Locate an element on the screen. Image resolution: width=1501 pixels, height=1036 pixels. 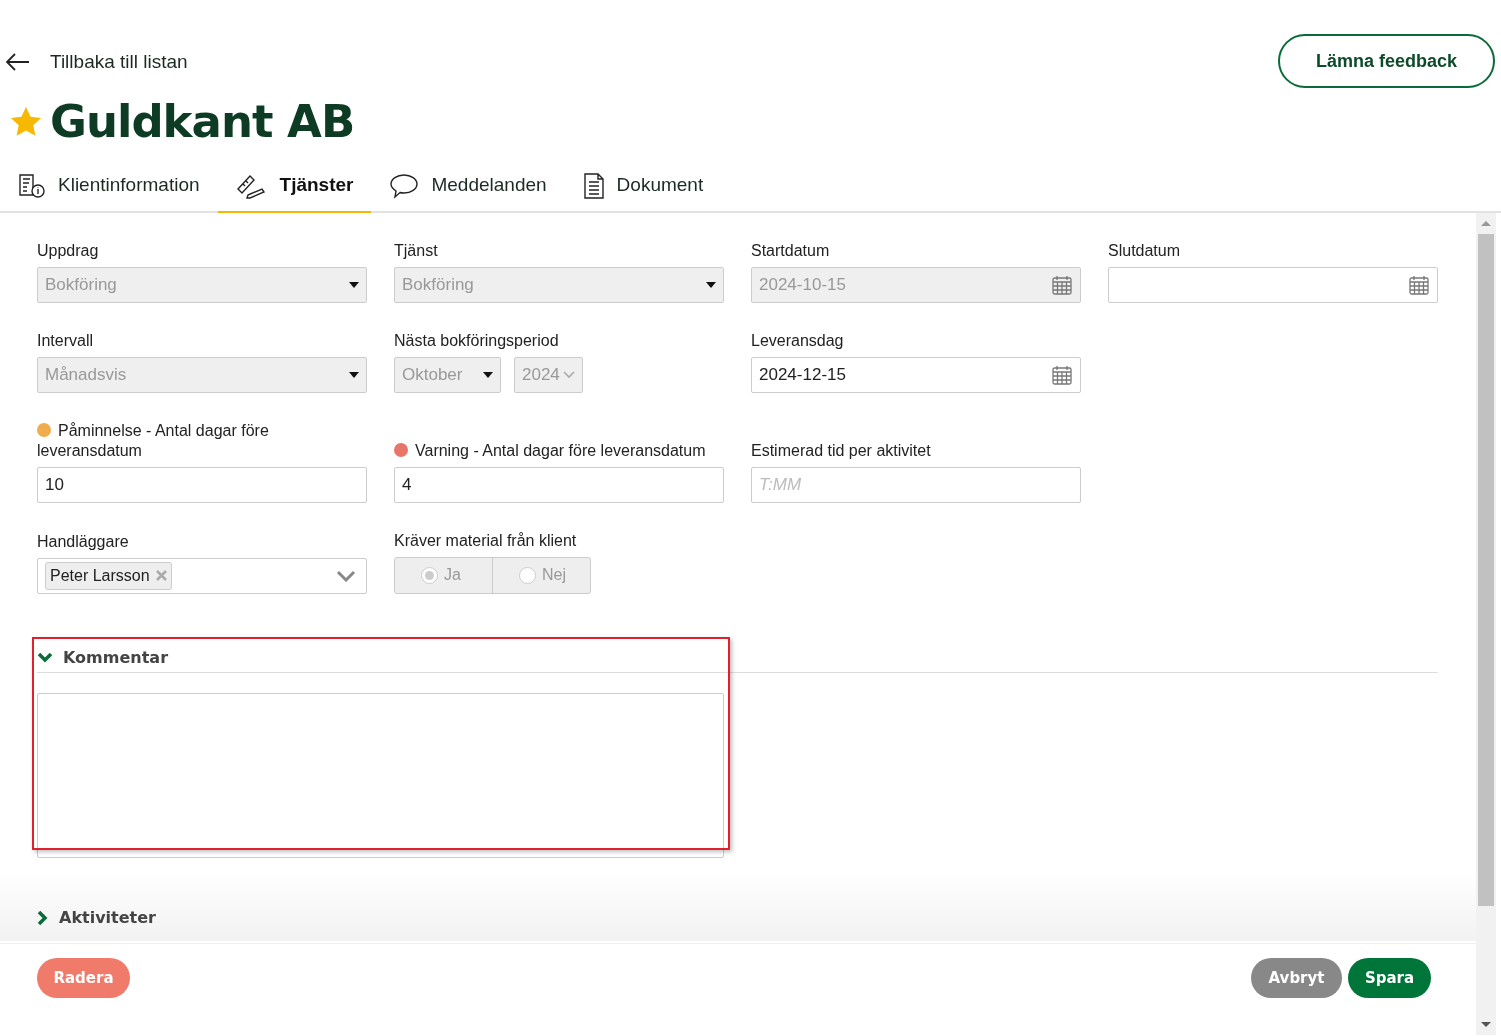
ruler-pencil-icon is located at coordinates (251, 185).